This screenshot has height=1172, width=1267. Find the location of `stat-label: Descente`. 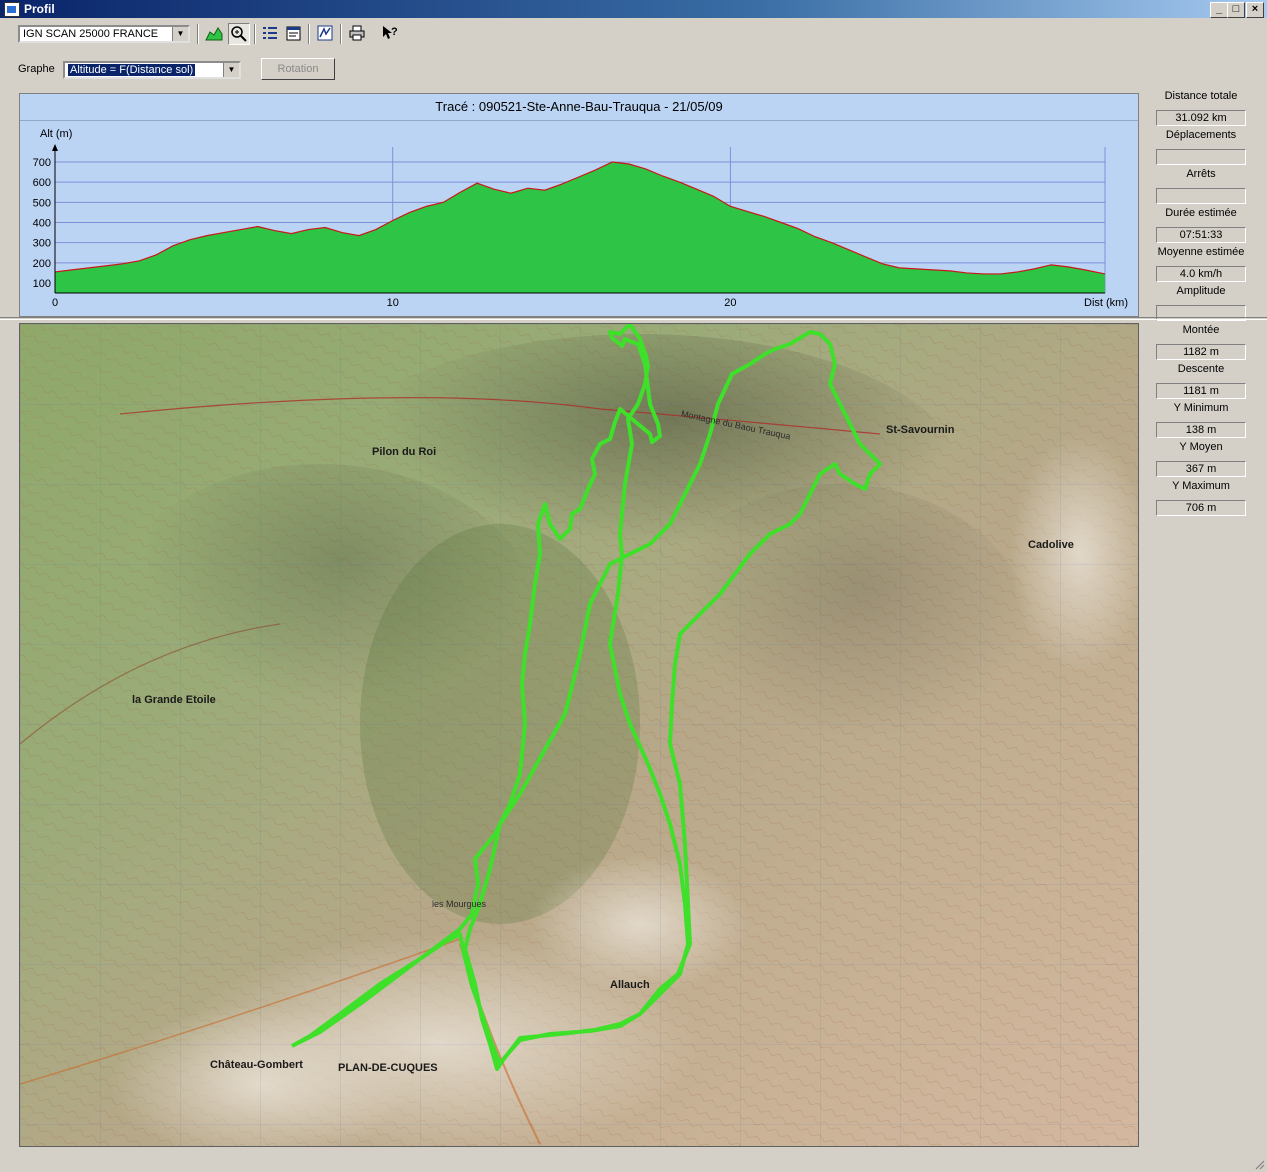

stat-label: Descente is located at coordinates (1201, 369).